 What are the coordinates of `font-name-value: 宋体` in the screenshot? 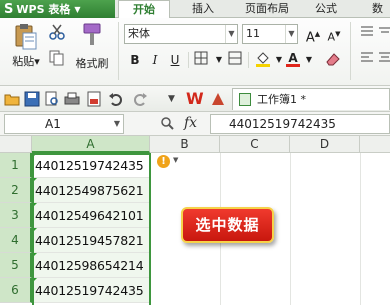 It's located at (139, 33).